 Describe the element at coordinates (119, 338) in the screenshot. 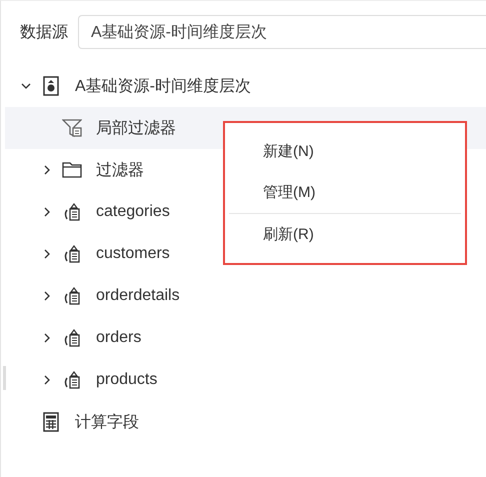

I see `tree-label: orders` at that location.